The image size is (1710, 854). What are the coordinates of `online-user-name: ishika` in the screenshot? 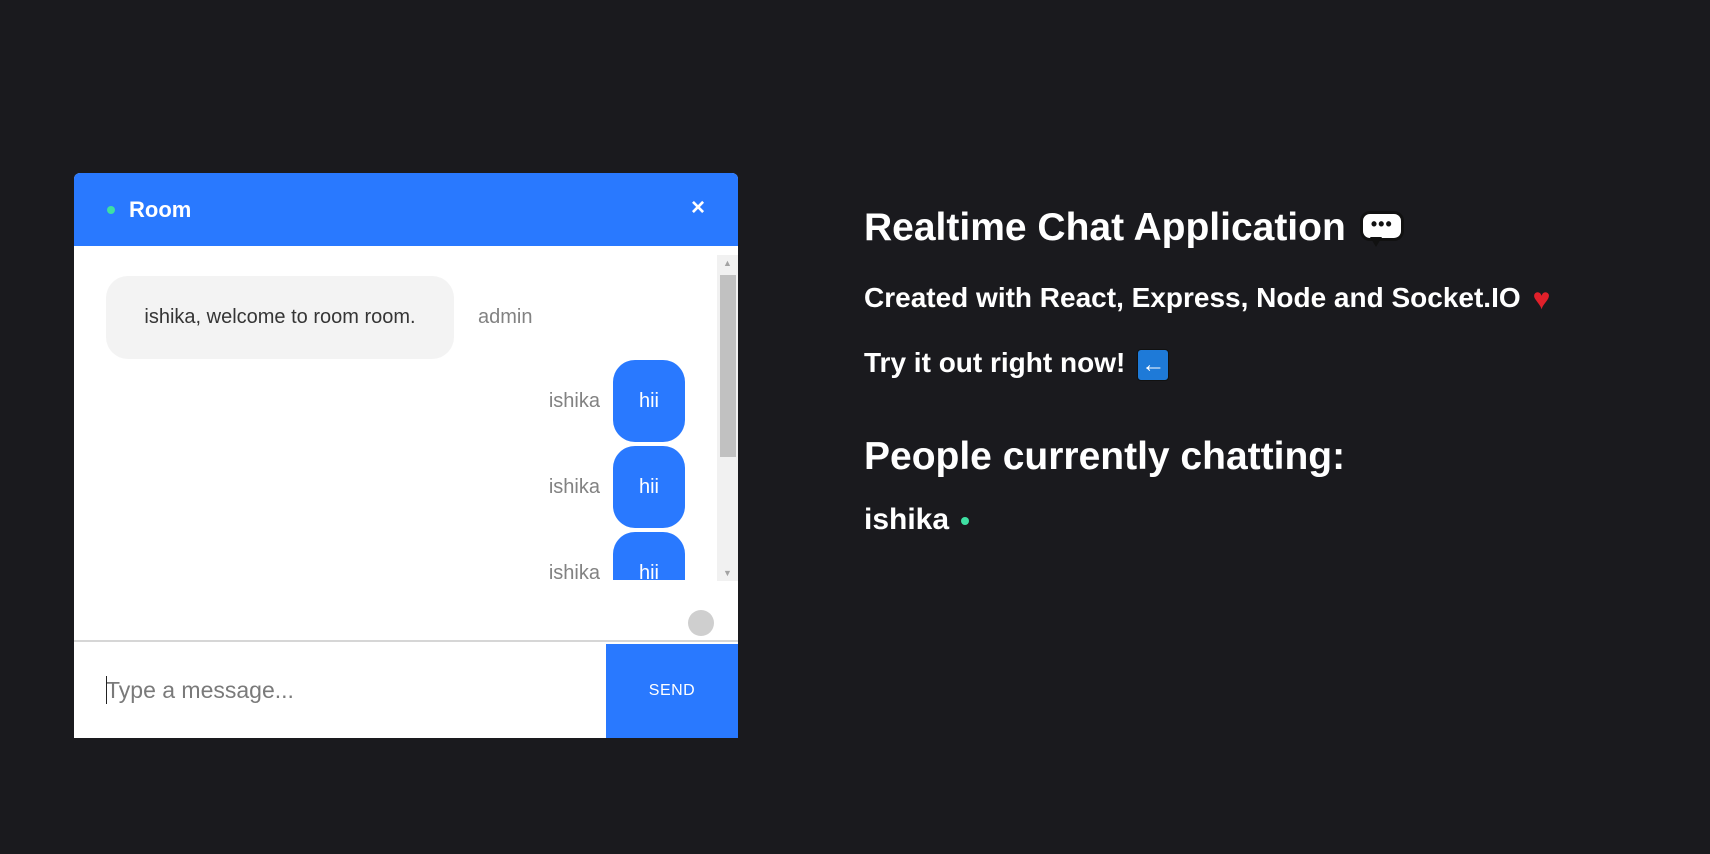 It's located at (907, 519).